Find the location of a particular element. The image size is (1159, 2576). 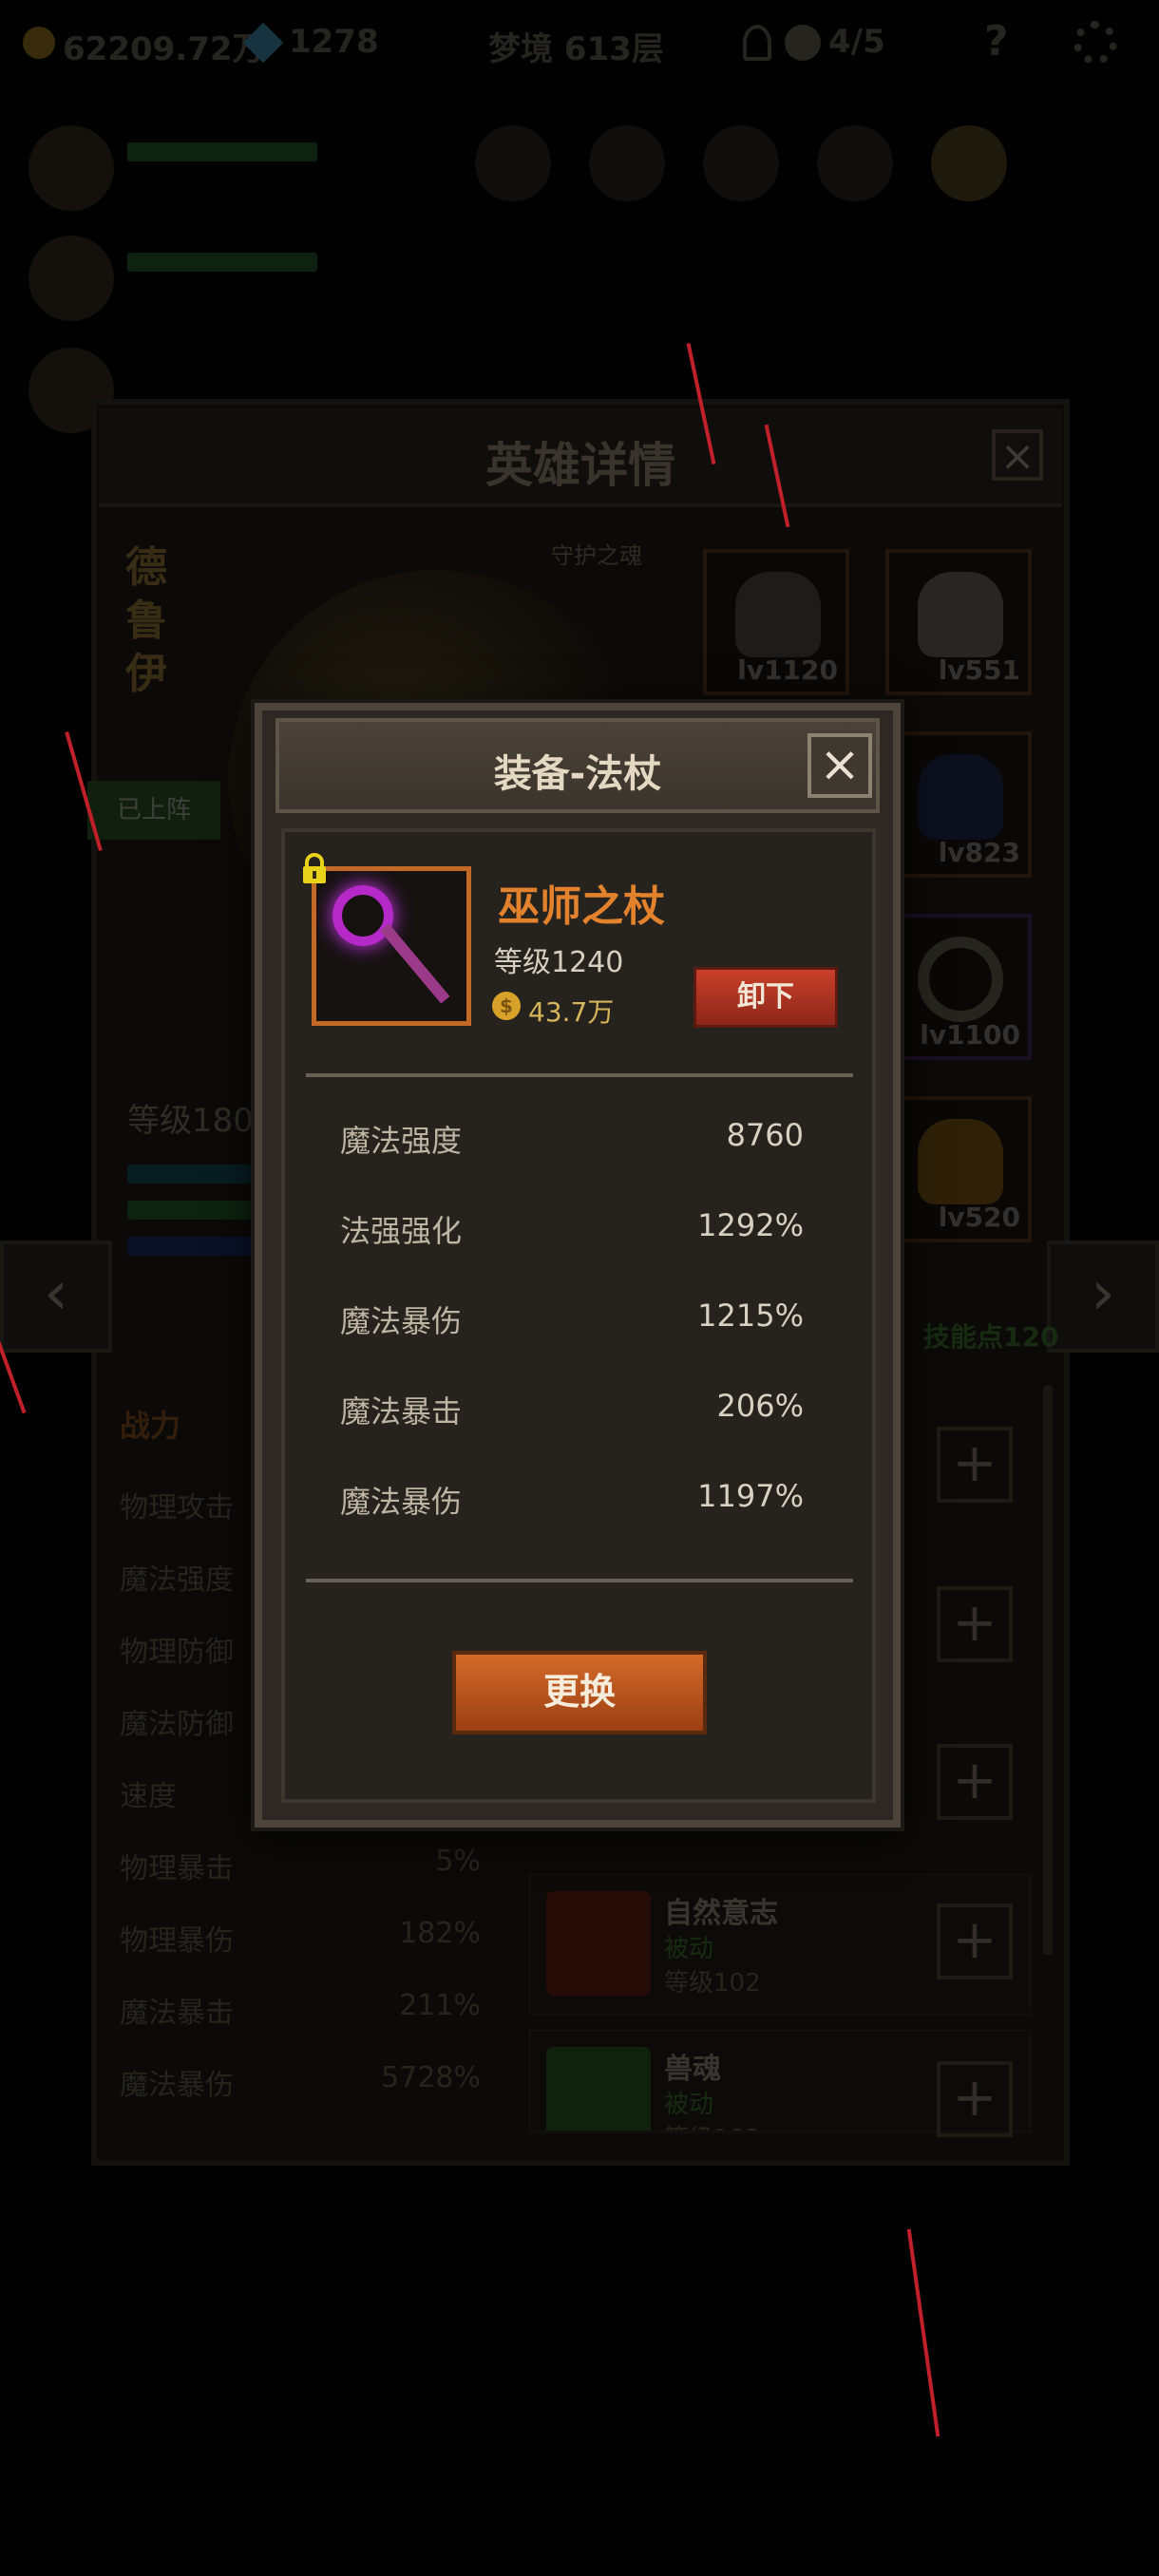

gold-amount: 62209.72万 is located at coordinates (164, 49).